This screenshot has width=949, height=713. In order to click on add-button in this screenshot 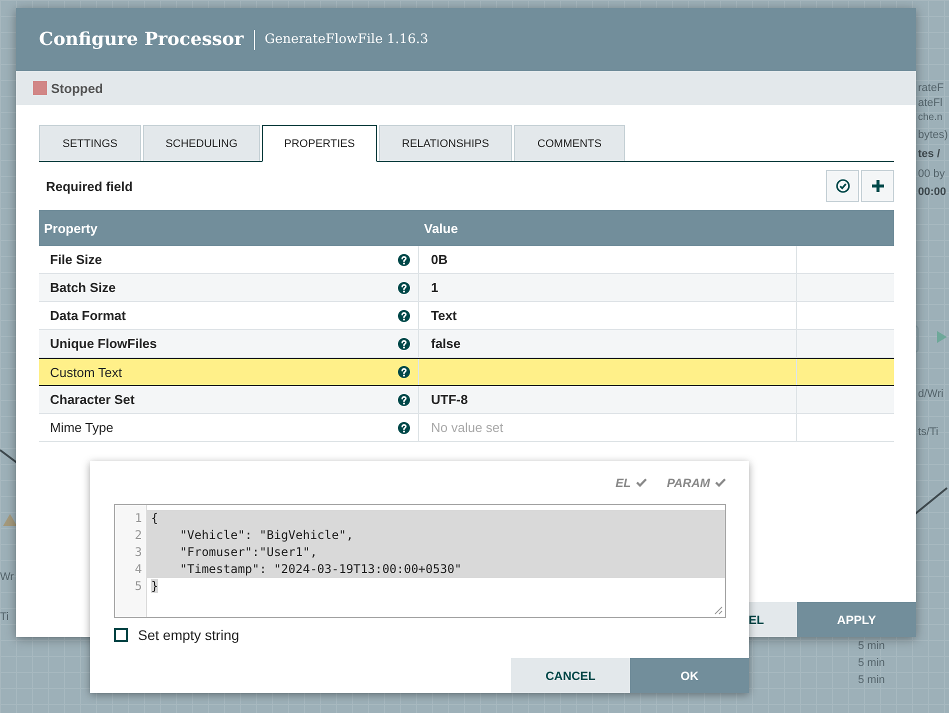, I will do `click(877, 186)`.